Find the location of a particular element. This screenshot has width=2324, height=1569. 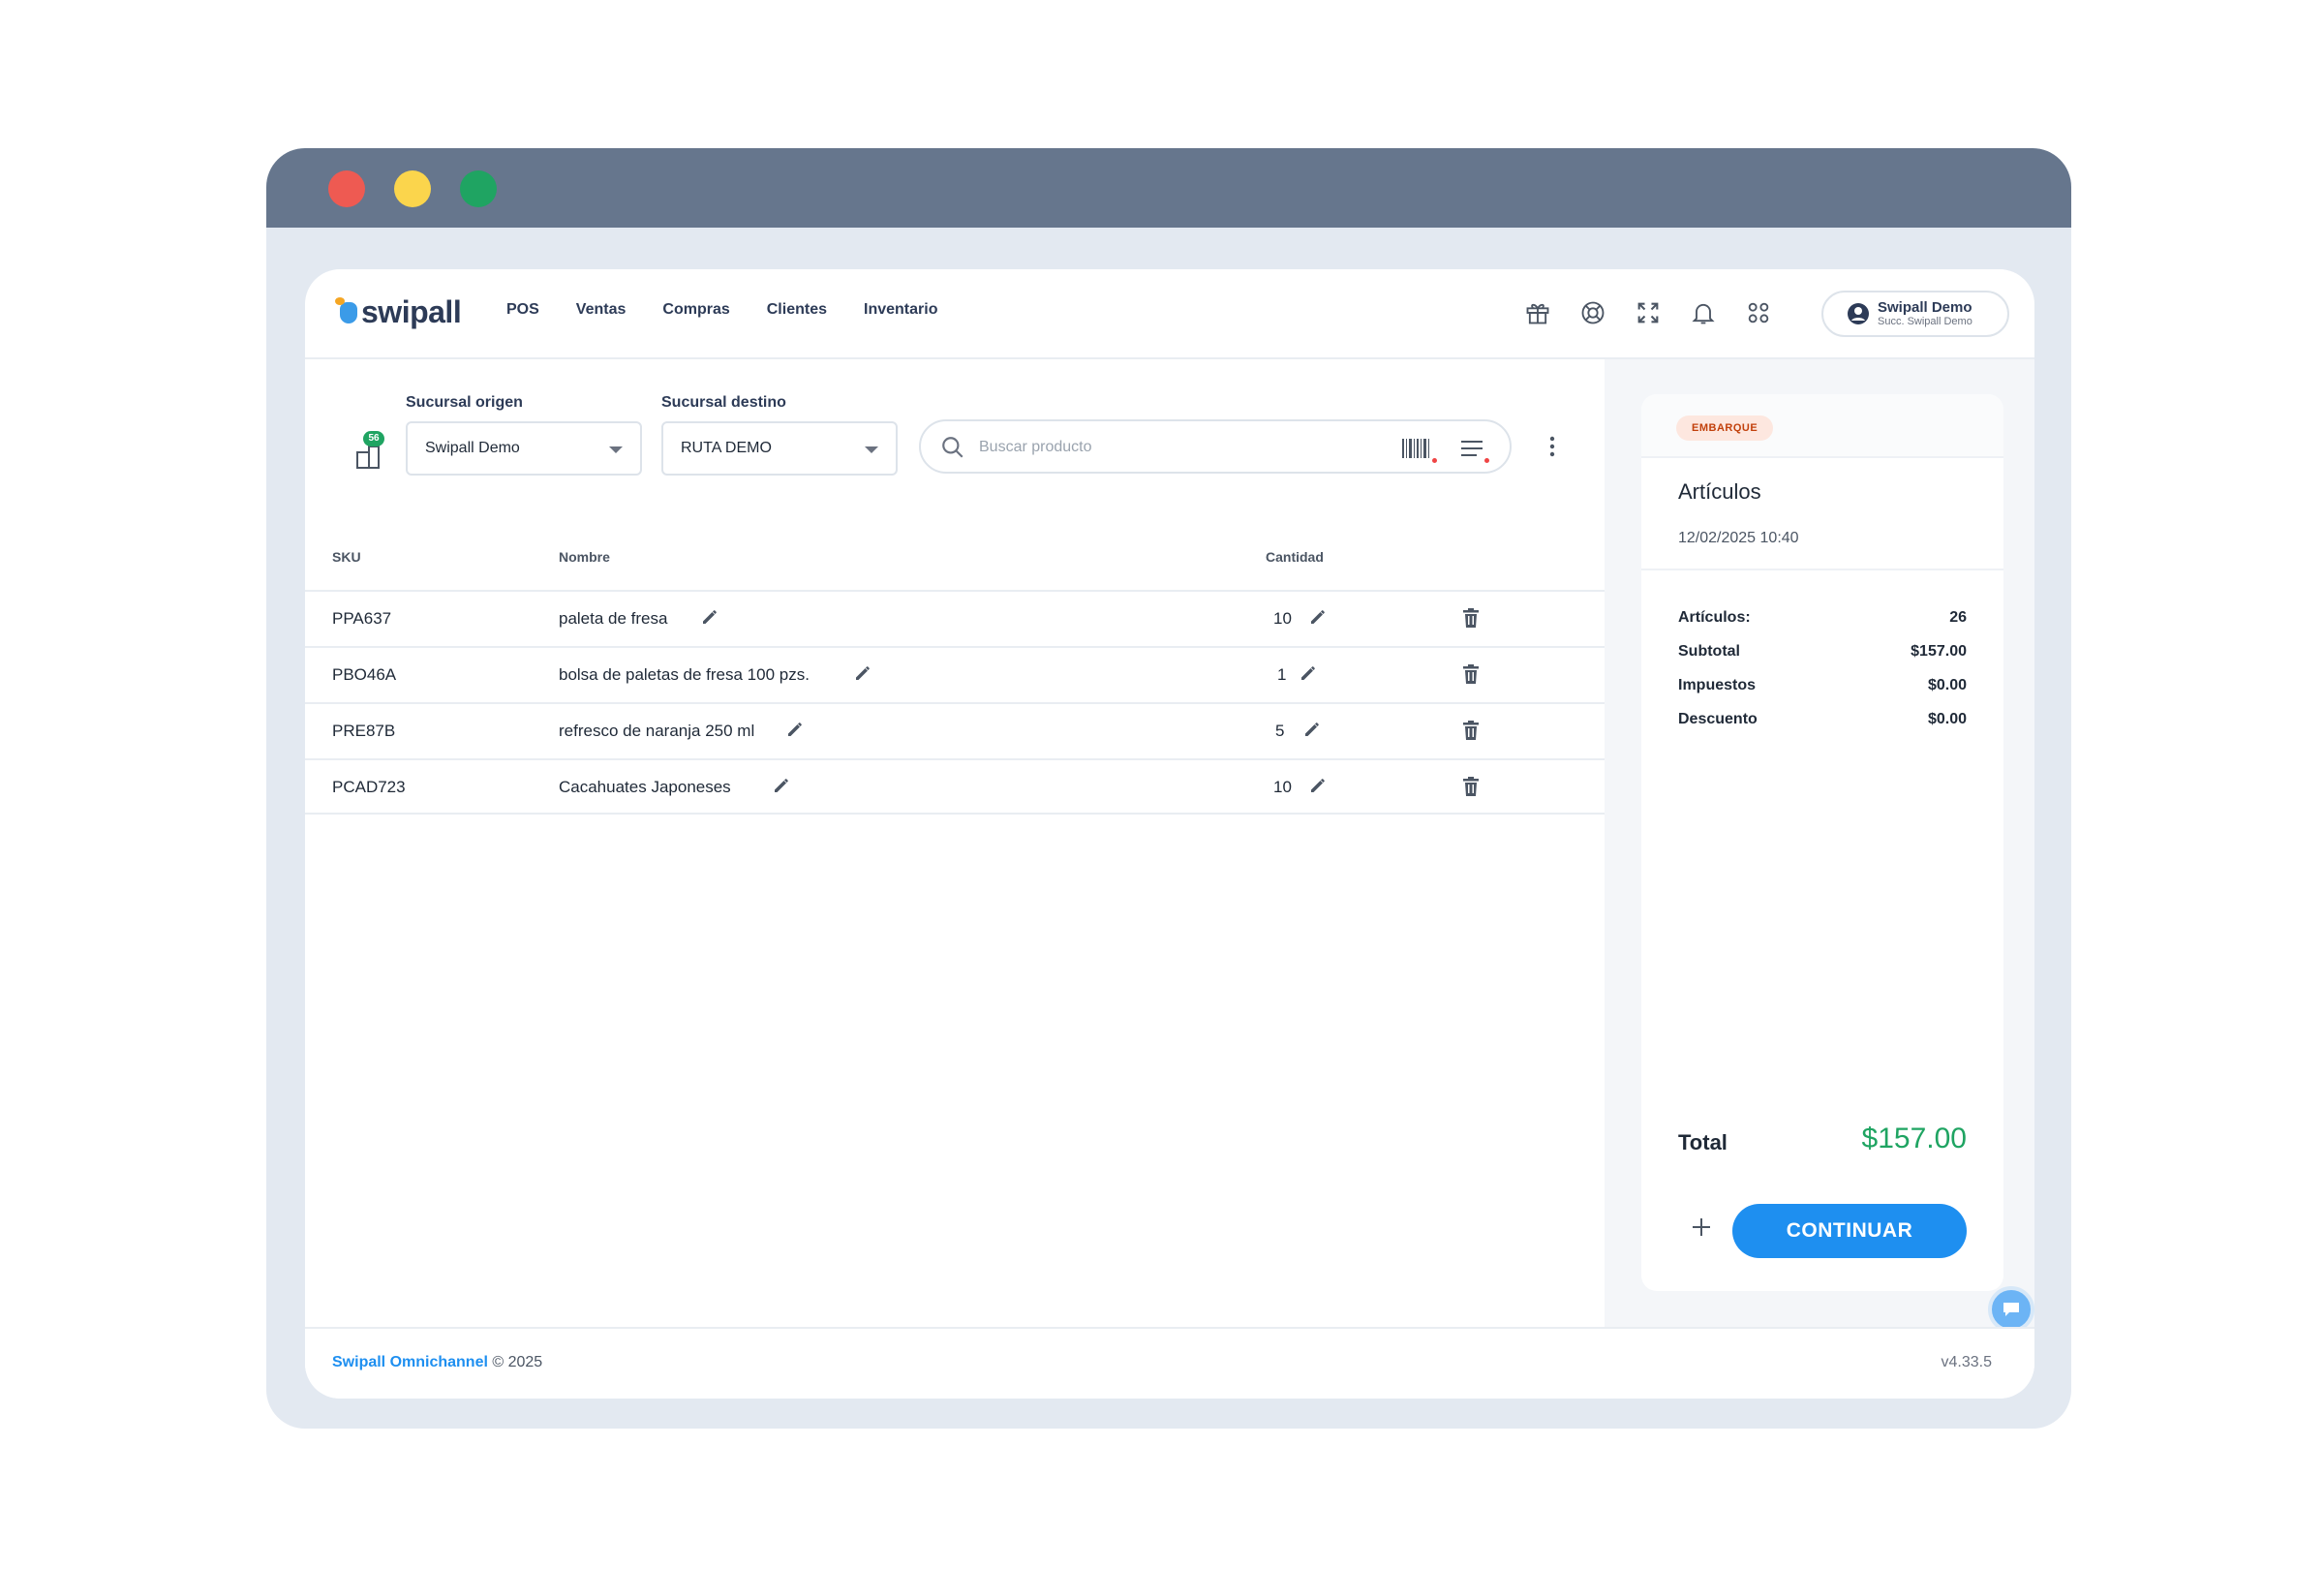

col-name: Nombre is located at coordinates (585, 557).